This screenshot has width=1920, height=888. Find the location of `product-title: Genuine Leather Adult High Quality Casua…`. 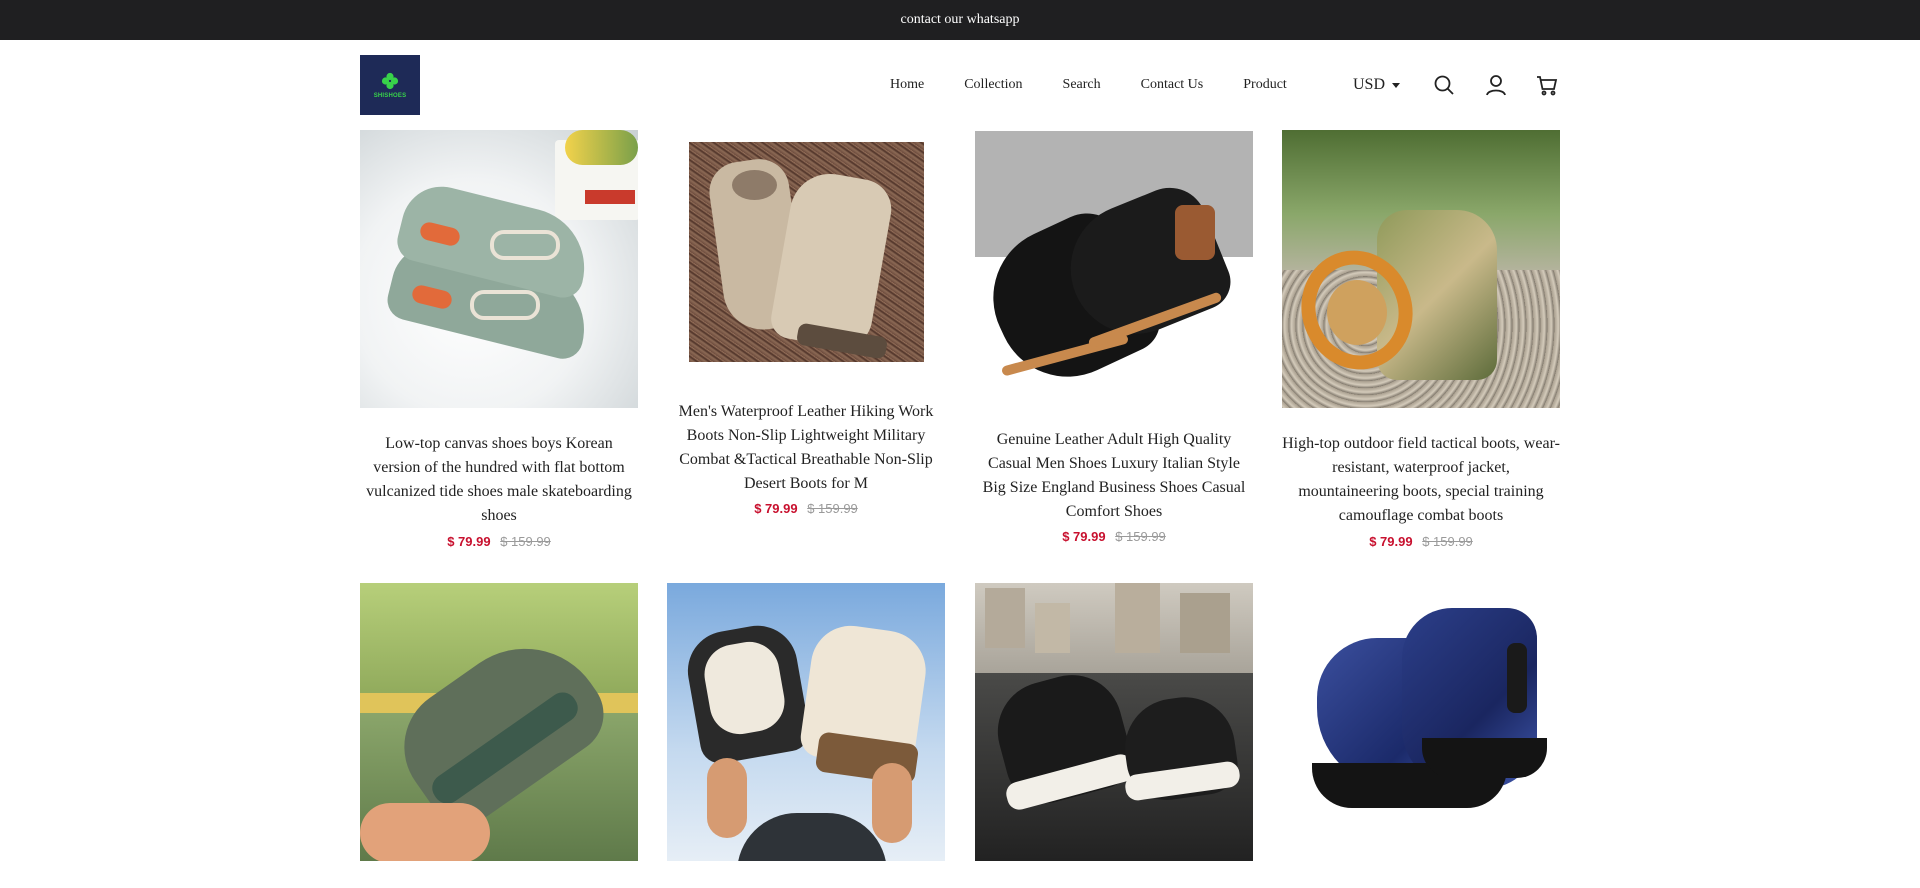

product-title: Genuine Leather Adult High Quality Casua… is located at coordinates (1114, 476).